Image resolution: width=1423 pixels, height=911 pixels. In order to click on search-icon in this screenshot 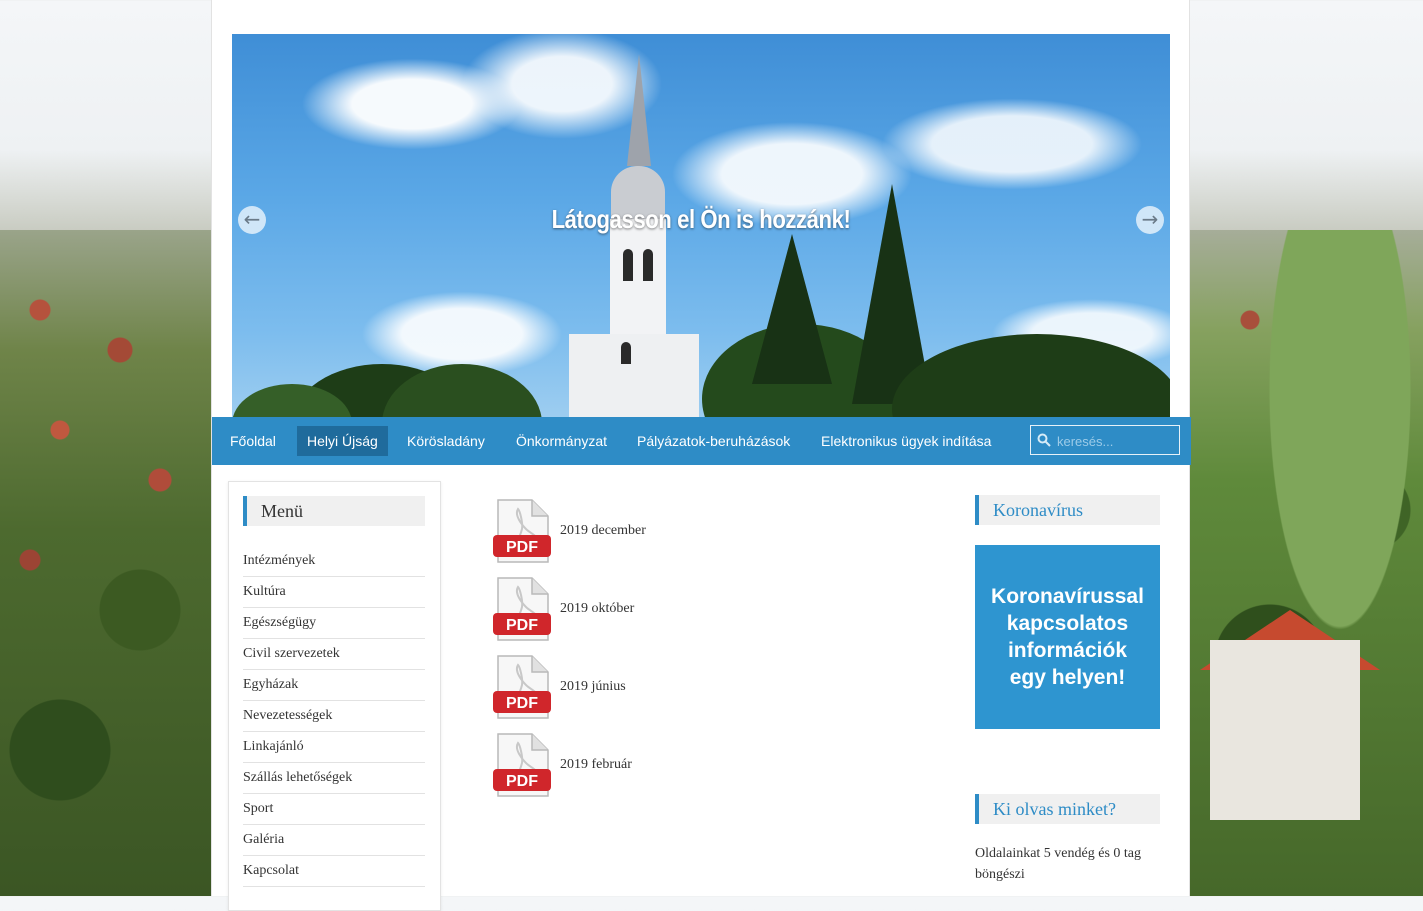, I will do `click(1044, 440)`.